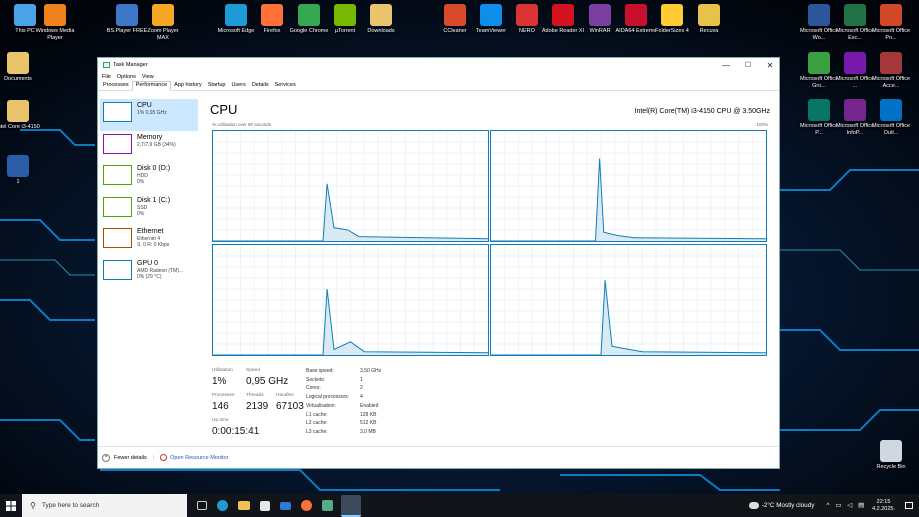 The width and height of the screenshot is (919, 517). Describe the element at coordinates (11, 505) in the screenshot. I see `start-button` at that location.